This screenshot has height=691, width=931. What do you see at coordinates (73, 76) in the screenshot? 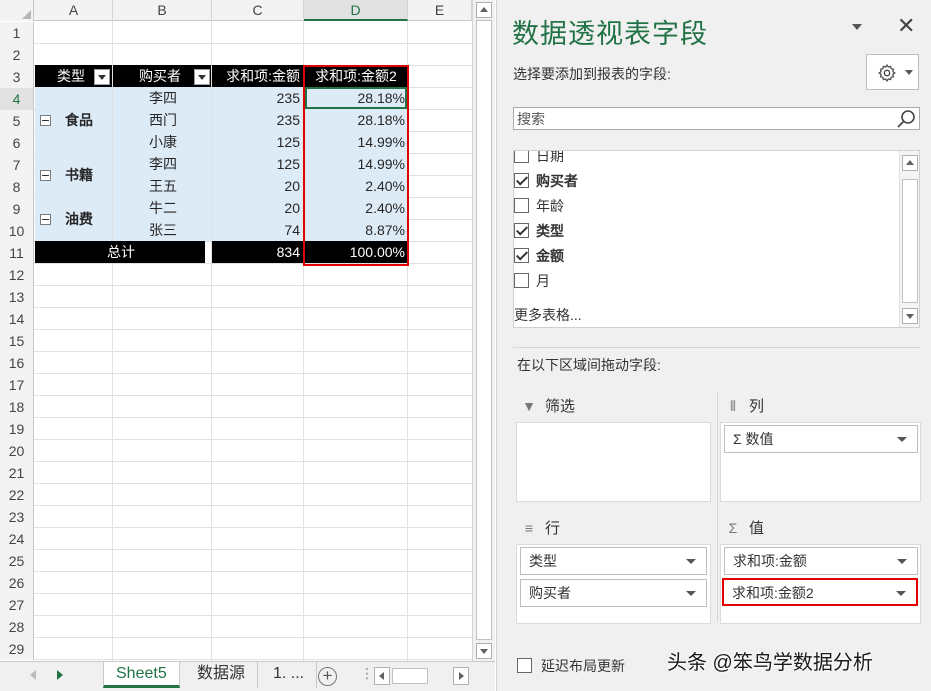
I see `pivot-header-type: 类型` at bounding box center [73, 76].